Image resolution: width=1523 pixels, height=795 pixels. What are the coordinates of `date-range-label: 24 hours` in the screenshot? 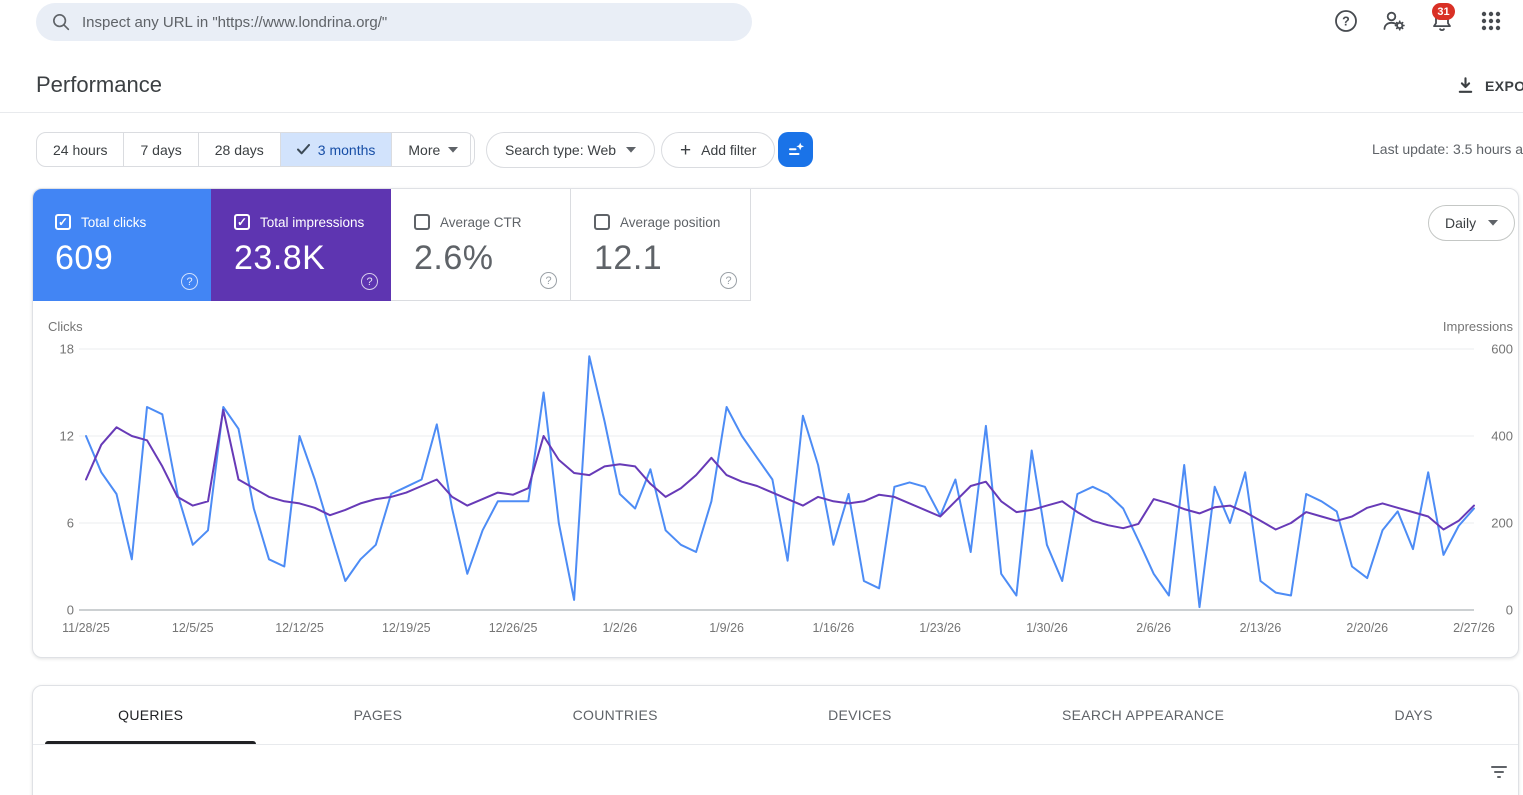 It's located at (80, 149).